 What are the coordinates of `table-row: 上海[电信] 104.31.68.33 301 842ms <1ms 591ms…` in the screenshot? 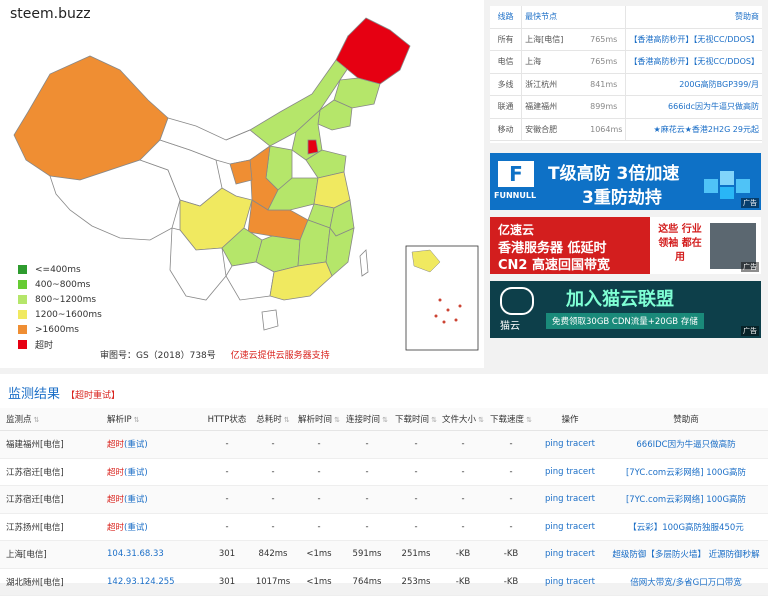 It's located at (384, 554).